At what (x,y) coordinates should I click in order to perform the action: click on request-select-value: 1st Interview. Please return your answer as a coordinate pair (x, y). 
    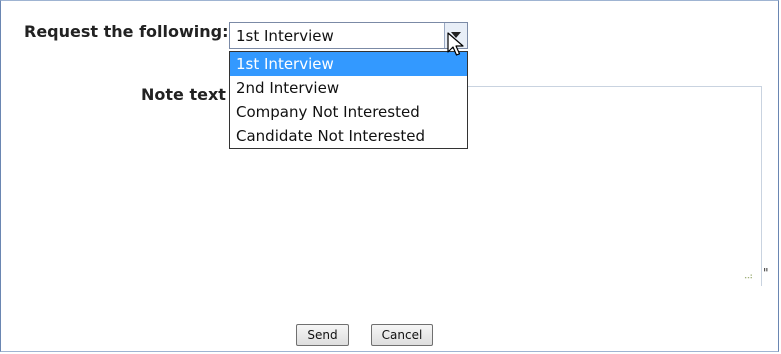
    Looking at the image, I should click on (285, 36).